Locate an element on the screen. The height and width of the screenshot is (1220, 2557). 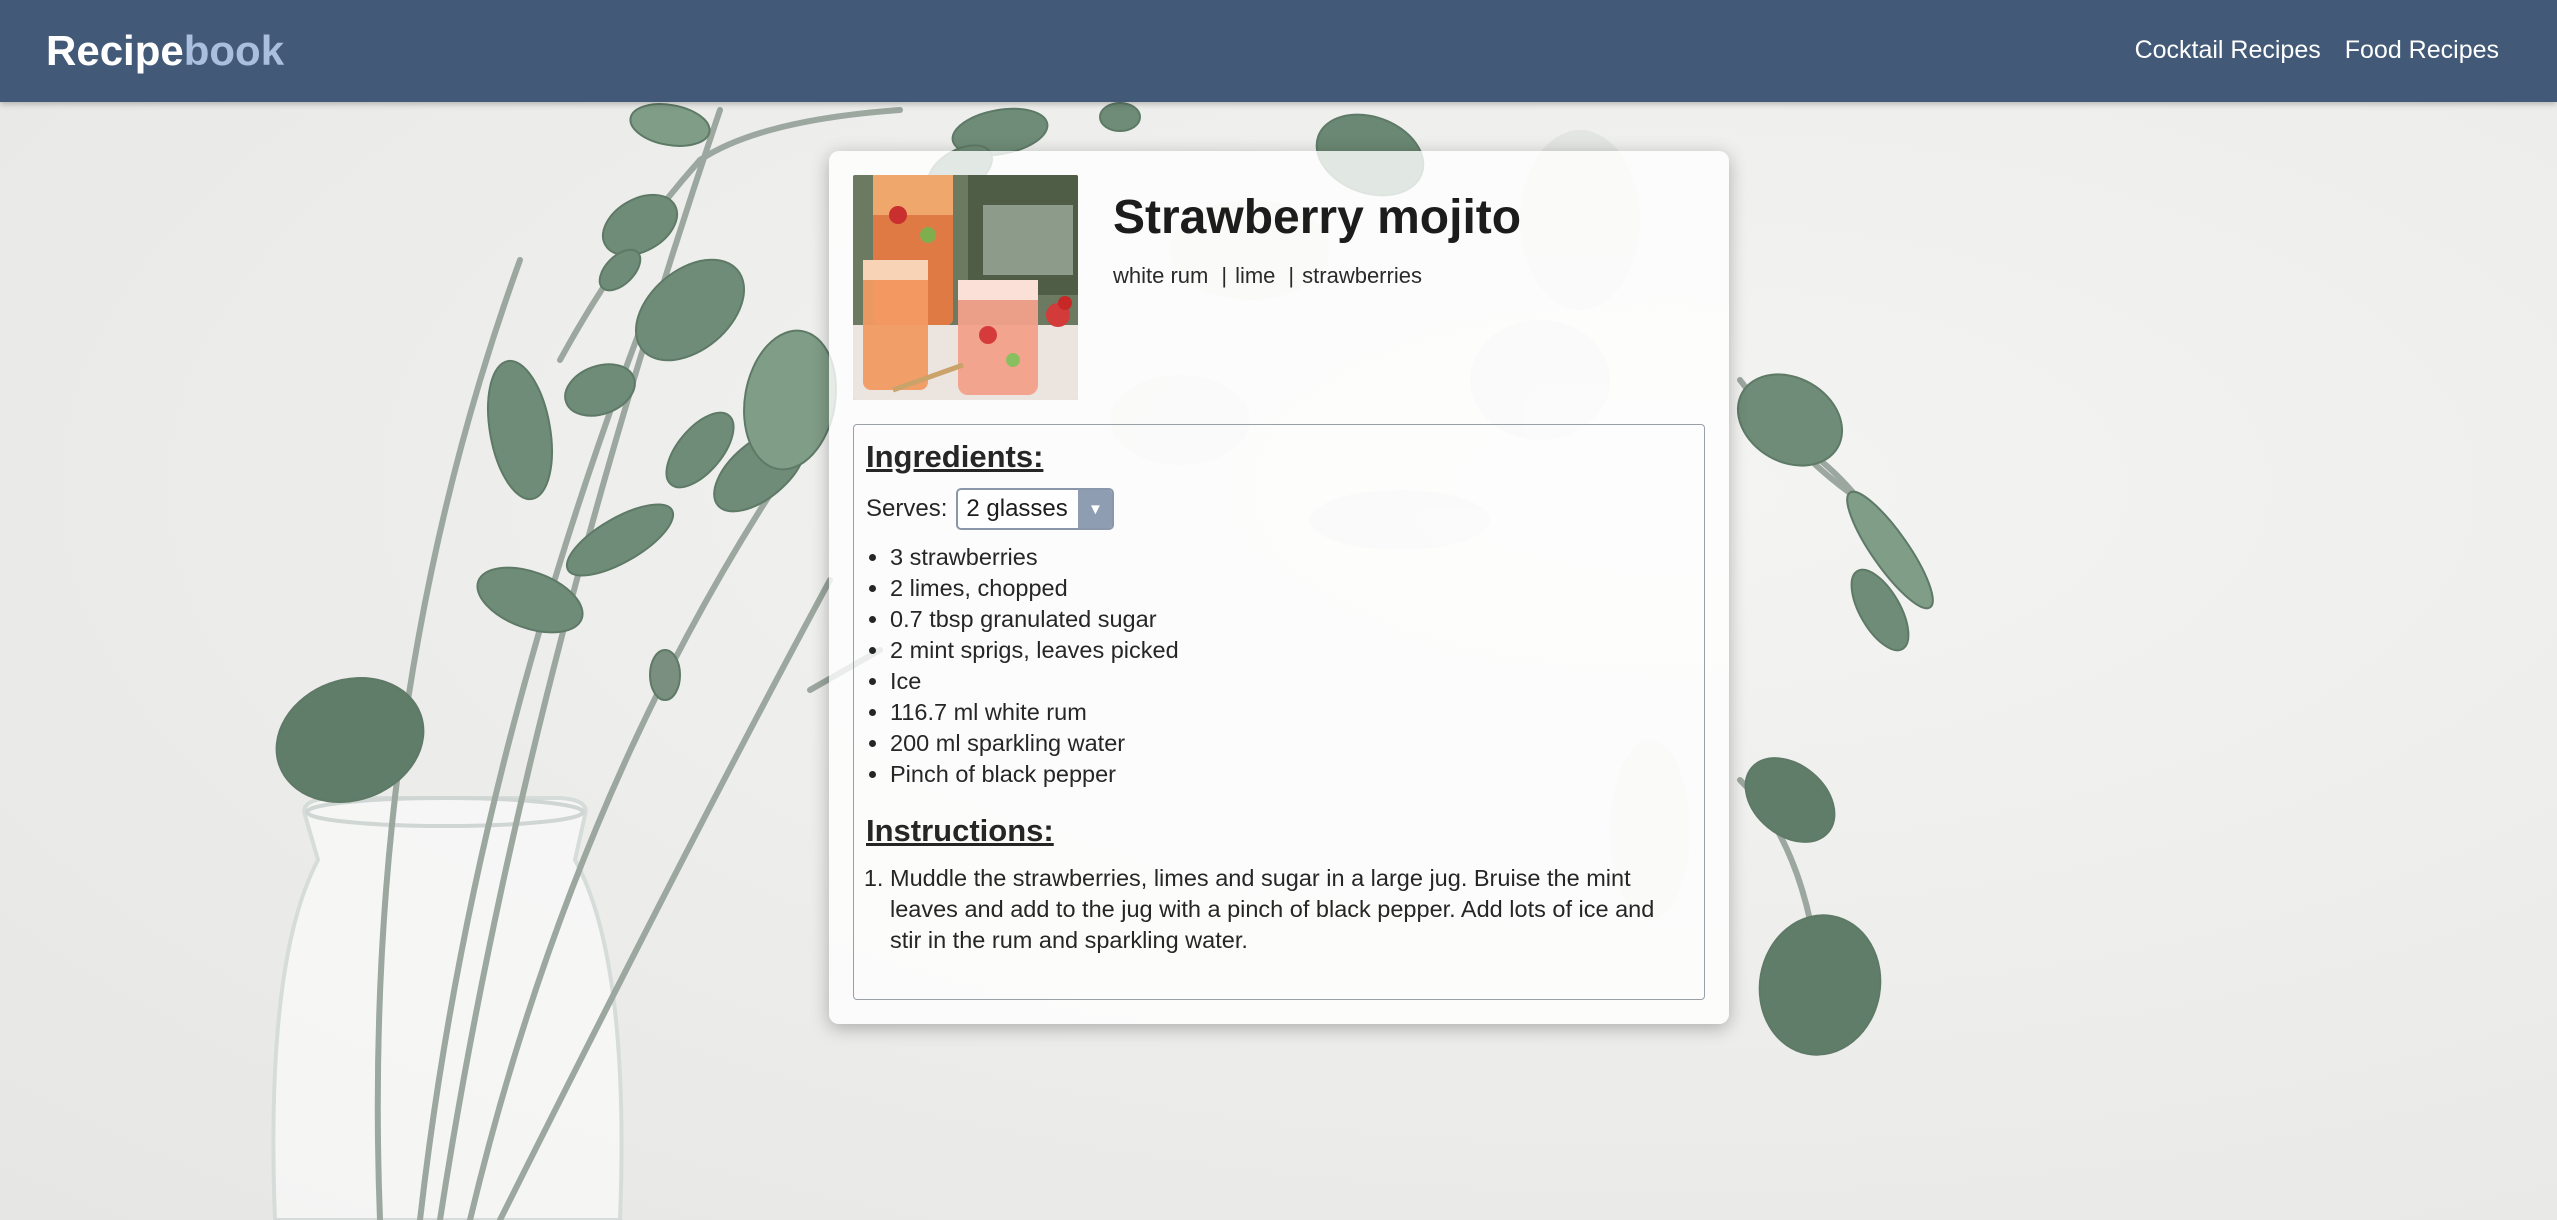
serves-selected-value: 2 glasses is located at coordinates (1017, 508).